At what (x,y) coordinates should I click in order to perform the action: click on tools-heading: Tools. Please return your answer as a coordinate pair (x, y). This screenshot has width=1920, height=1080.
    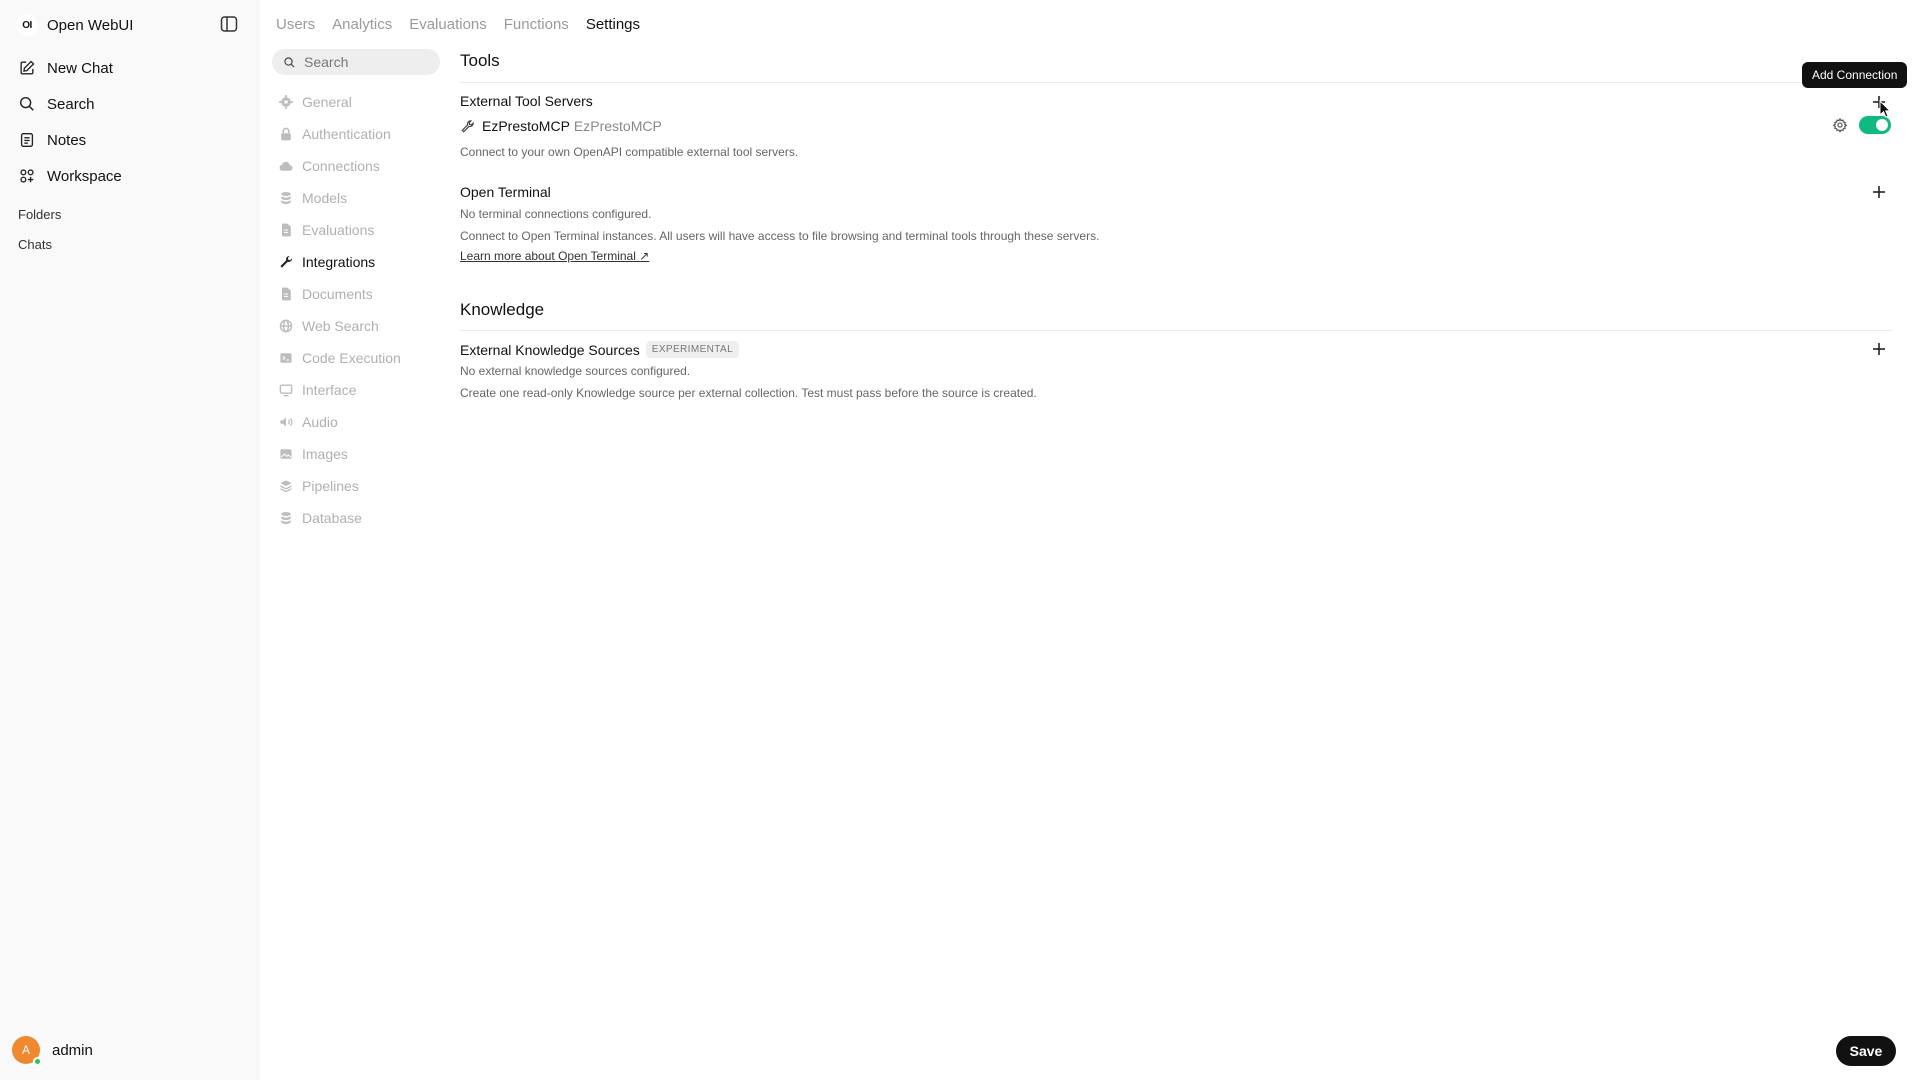
    Looking at the image, I should click on (480, 60).